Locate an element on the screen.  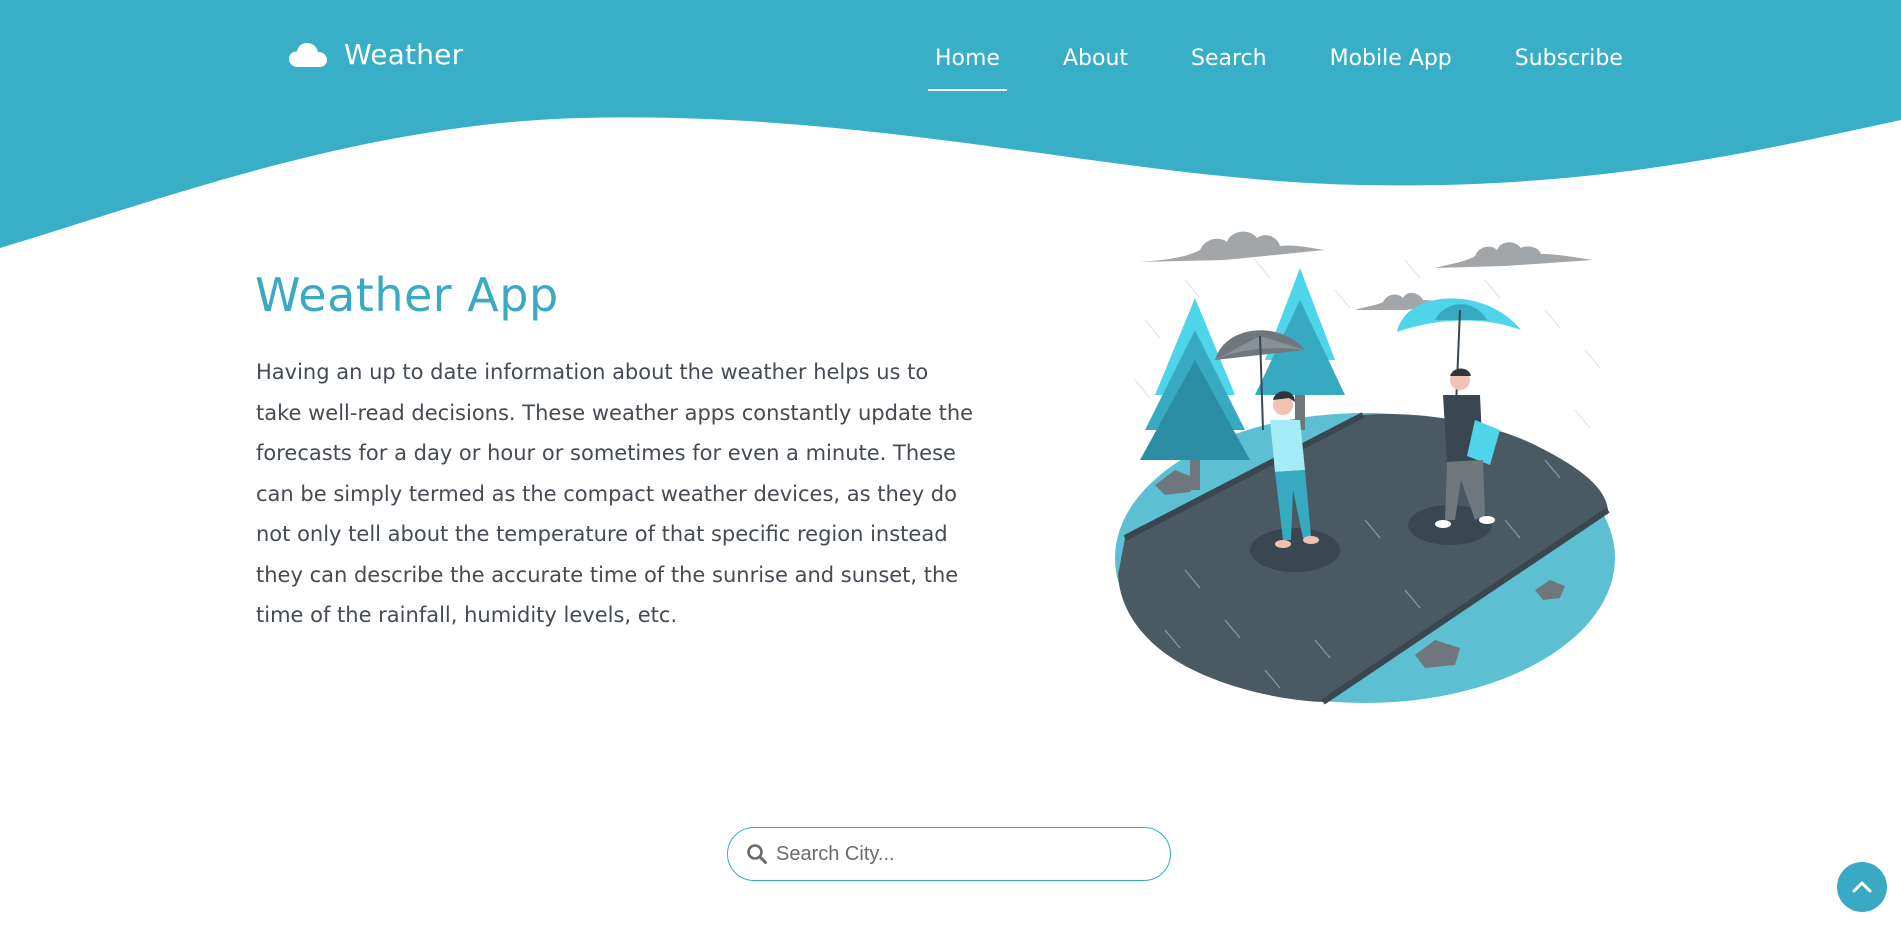
nav-item-about: About is located at coordinates (1095, 66).